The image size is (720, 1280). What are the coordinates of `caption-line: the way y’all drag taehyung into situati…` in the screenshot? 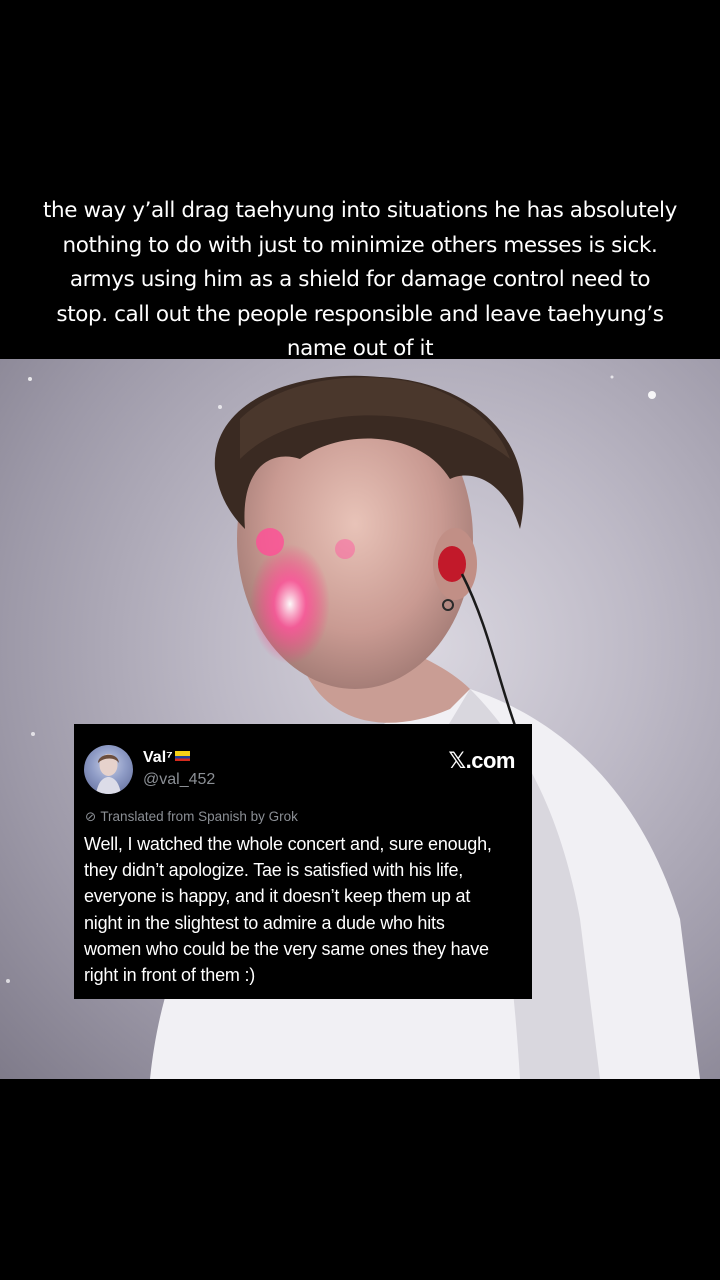 It's located at (360, 210).